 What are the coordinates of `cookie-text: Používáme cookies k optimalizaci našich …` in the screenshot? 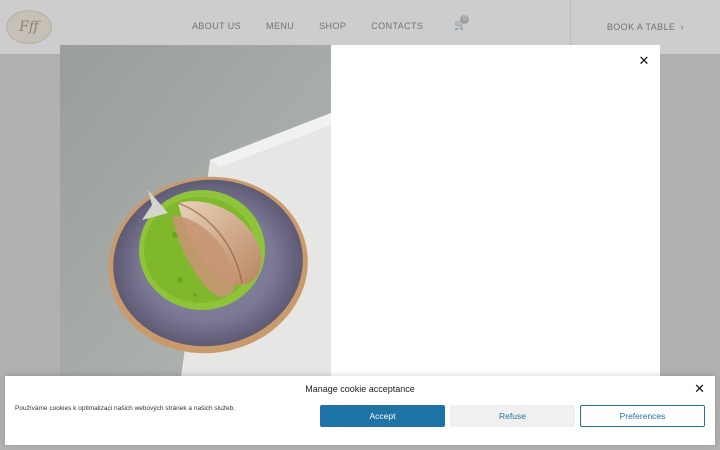 It's located at (125, 408).